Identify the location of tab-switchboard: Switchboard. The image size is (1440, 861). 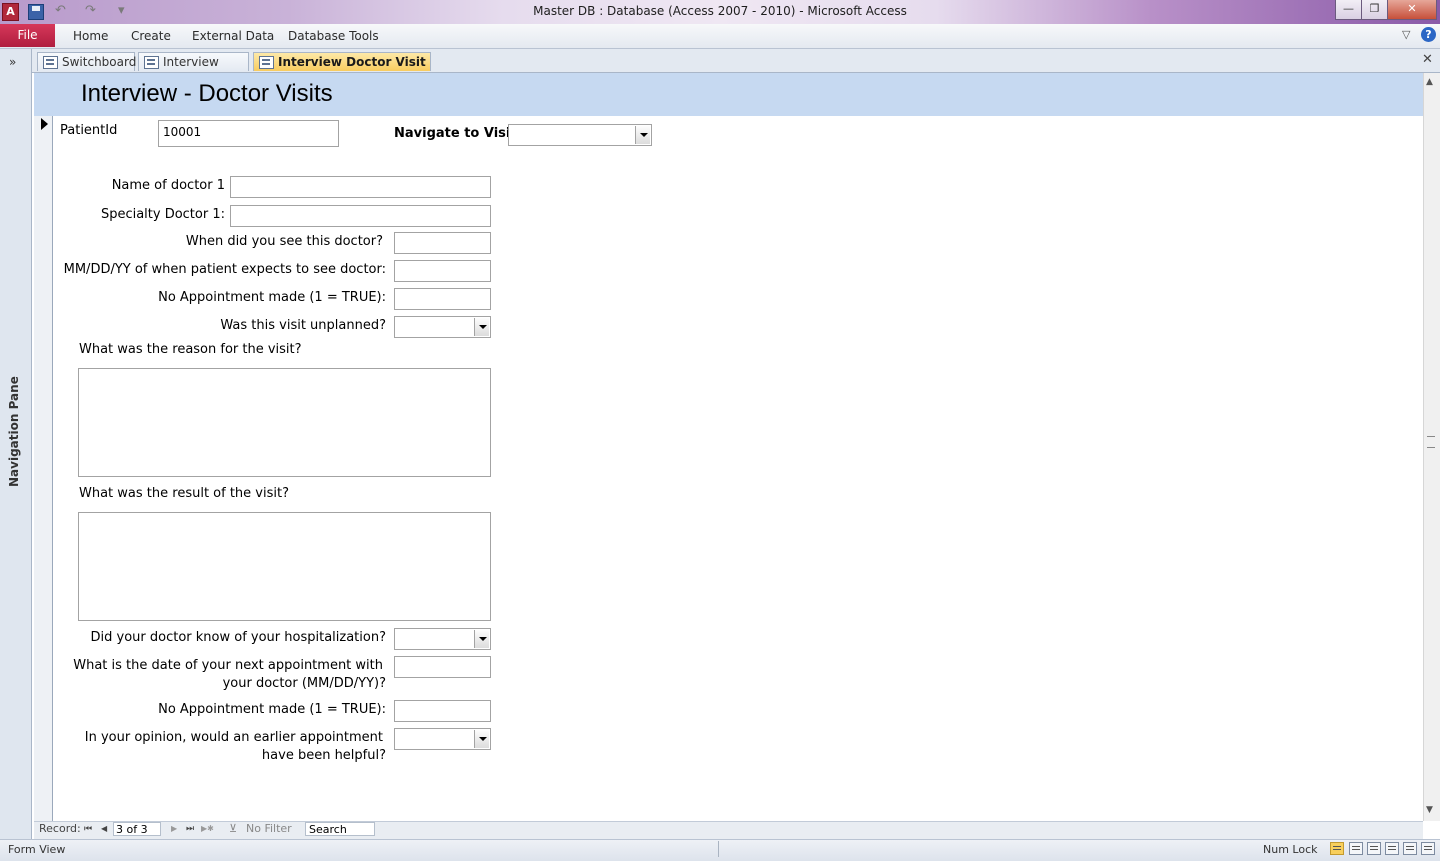
(87, 61).